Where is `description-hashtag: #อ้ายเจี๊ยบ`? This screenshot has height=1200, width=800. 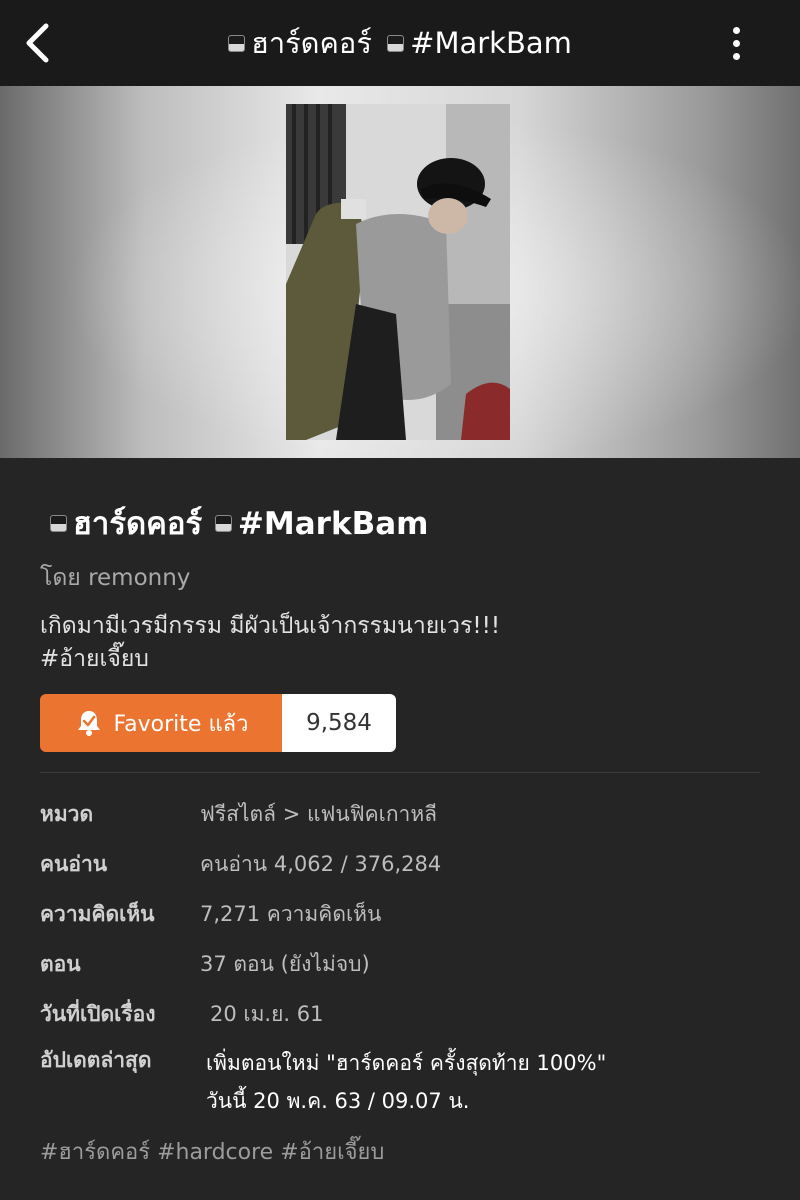
description-hashtag: #อ้ายเจี๊ยบ is located at coordinates (270, 659).